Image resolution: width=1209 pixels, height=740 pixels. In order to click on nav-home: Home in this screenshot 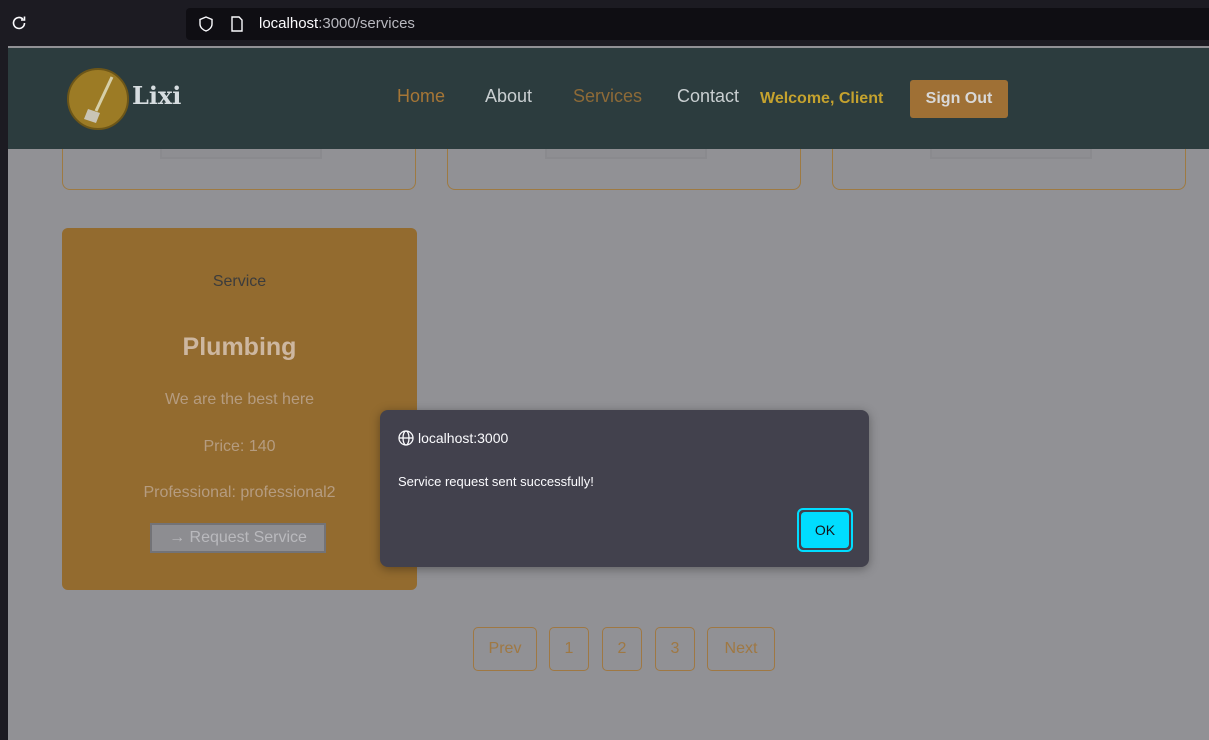, I will do `click(421, 96)`.